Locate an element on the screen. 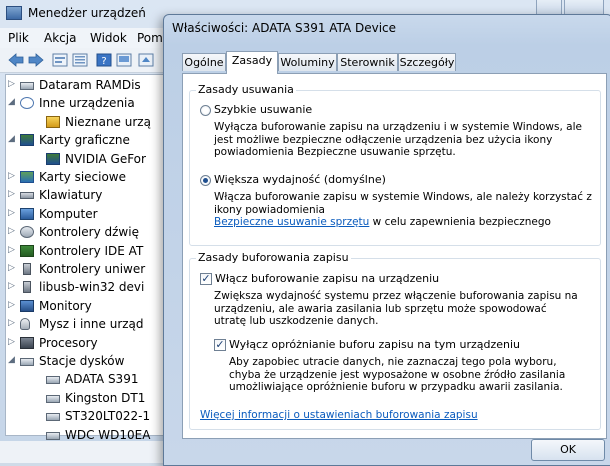 The height and width of the screenshot is (466, 610). help-icon: ? is located at coordinates (104, 60).